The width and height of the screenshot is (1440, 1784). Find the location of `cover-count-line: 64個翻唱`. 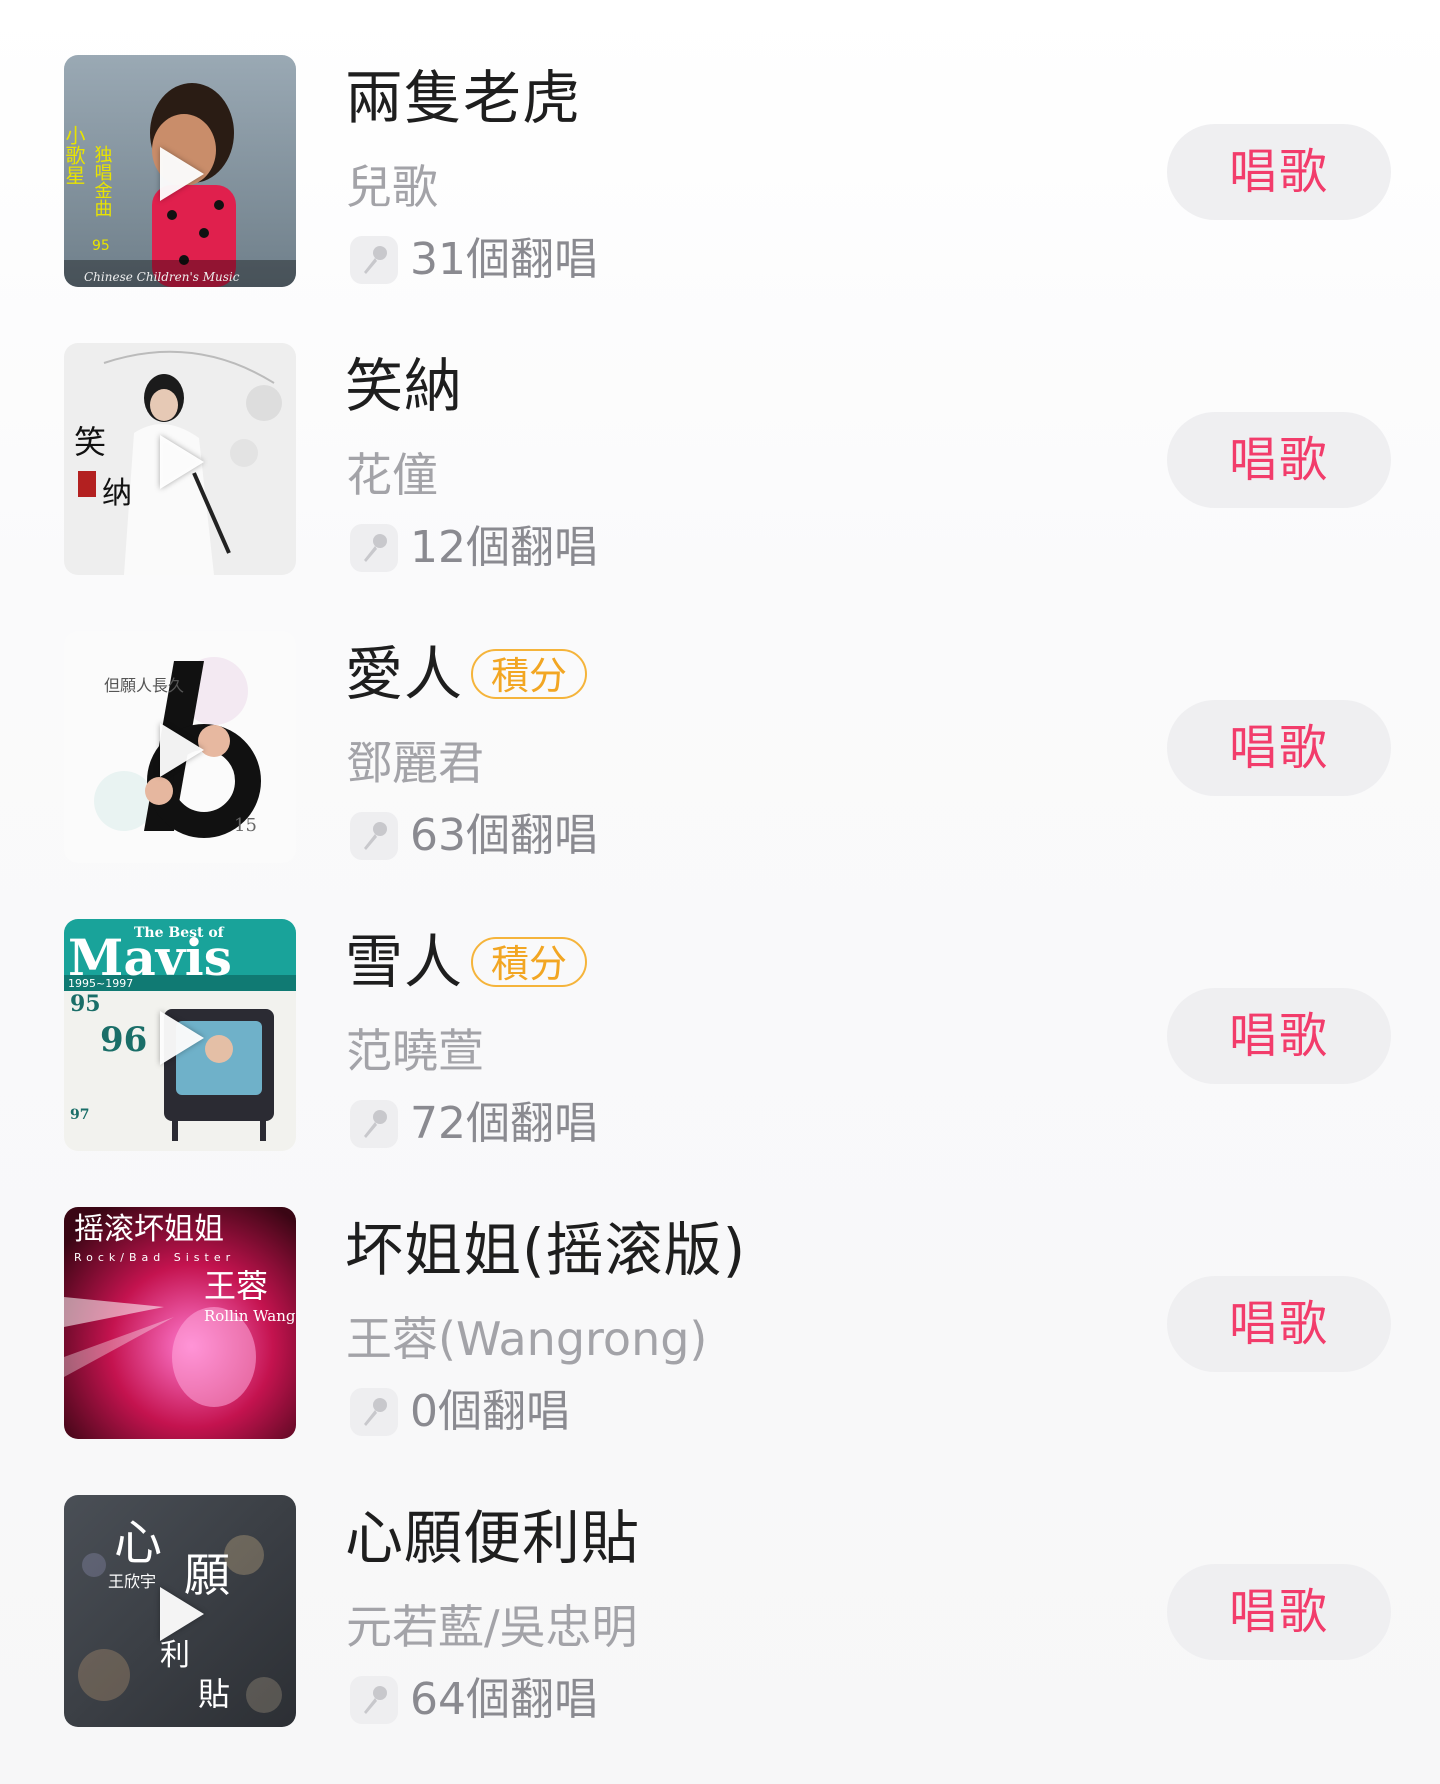

cover-count-line: 64個翻唱 is located at coordinates (474, 1700).